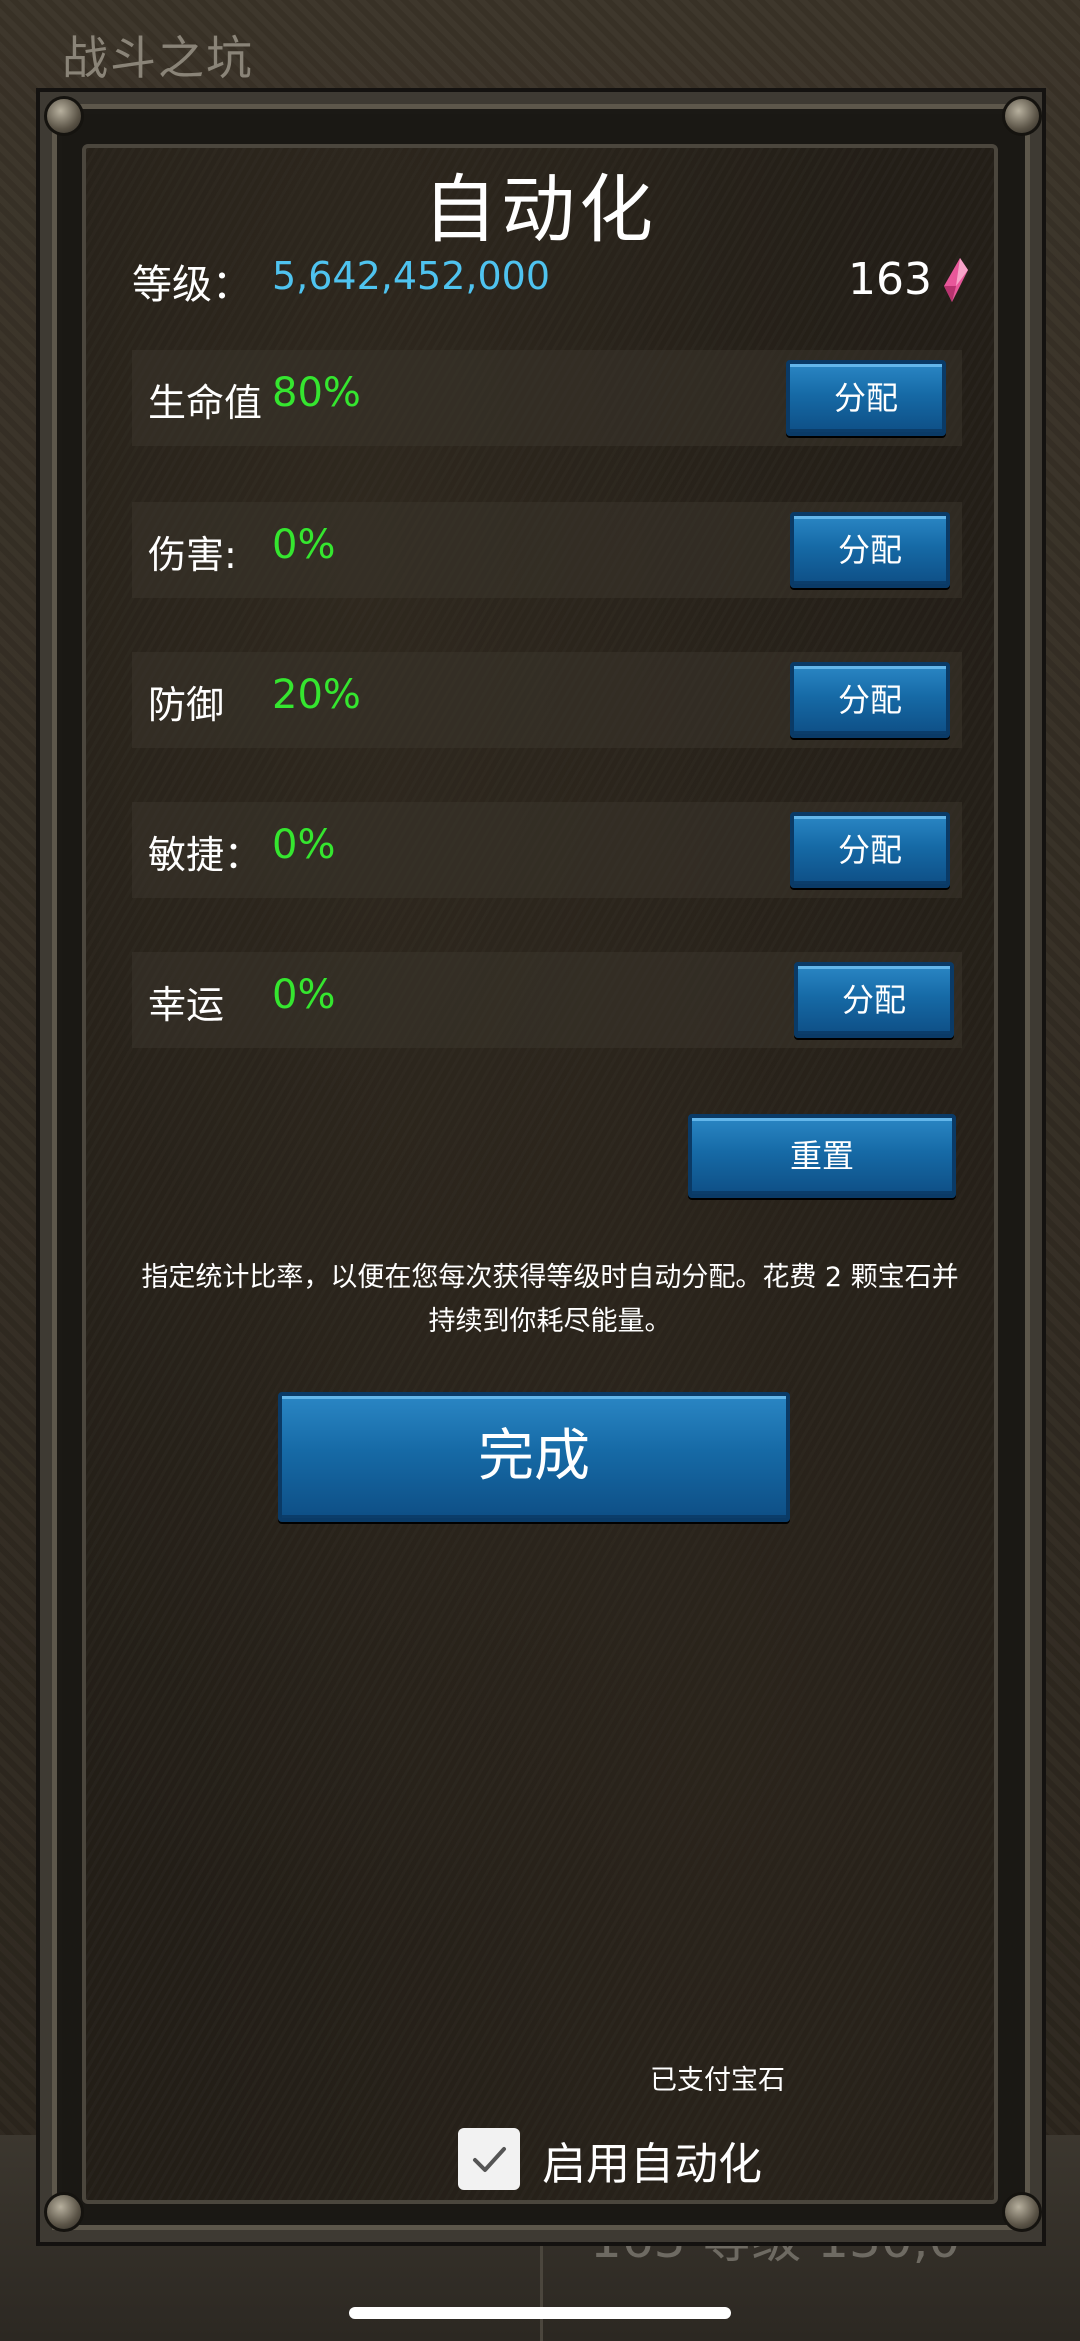 The image size is (1080, 2341). I want to click on dialog-title: 自动化, so click(540, 210).